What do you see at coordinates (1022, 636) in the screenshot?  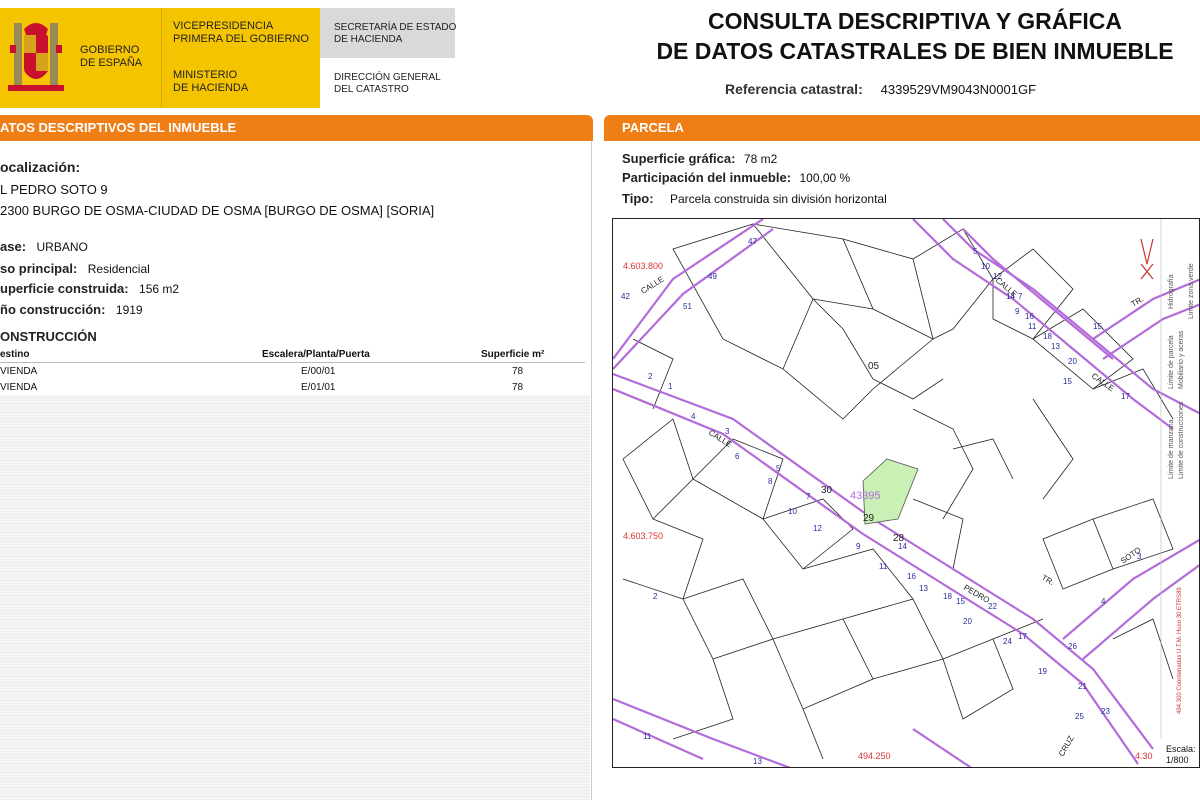 I see `street-number-label: 17` at bounding box center [1022, 636].